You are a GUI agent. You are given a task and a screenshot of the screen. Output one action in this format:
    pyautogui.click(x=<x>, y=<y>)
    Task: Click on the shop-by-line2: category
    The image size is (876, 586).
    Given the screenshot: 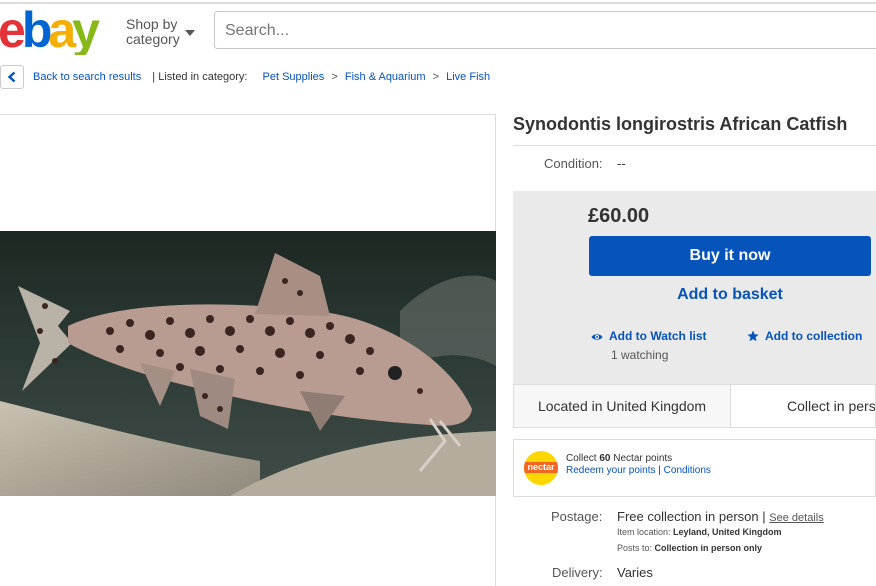 What is the action you would take?
    pyautogui.click(x=153, y=39)
    